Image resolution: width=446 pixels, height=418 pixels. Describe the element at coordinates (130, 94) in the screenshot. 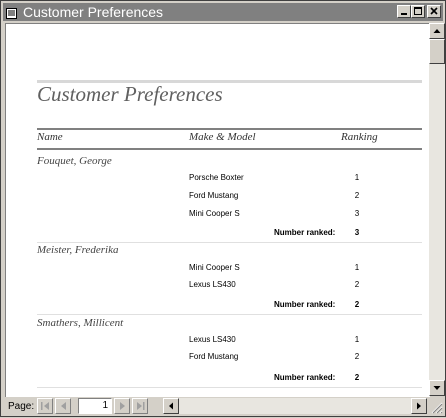

I see `report-title: Customer Preferences` at that location.